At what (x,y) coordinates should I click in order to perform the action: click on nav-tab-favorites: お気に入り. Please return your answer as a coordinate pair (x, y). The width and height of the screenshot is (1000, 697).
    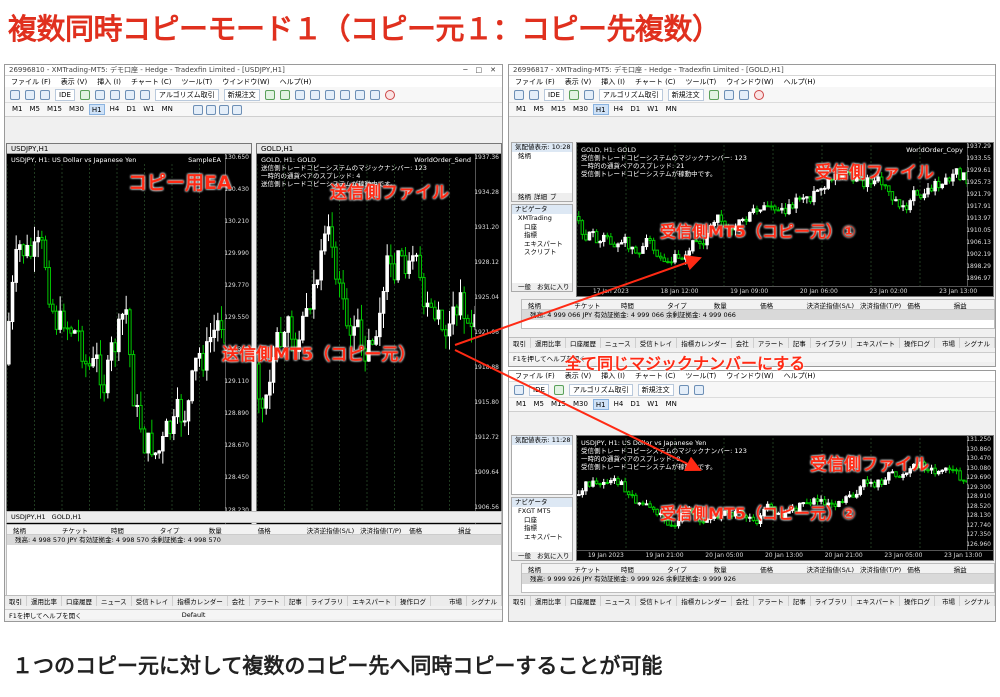
    Looking at the image, I should click on (553, 287).